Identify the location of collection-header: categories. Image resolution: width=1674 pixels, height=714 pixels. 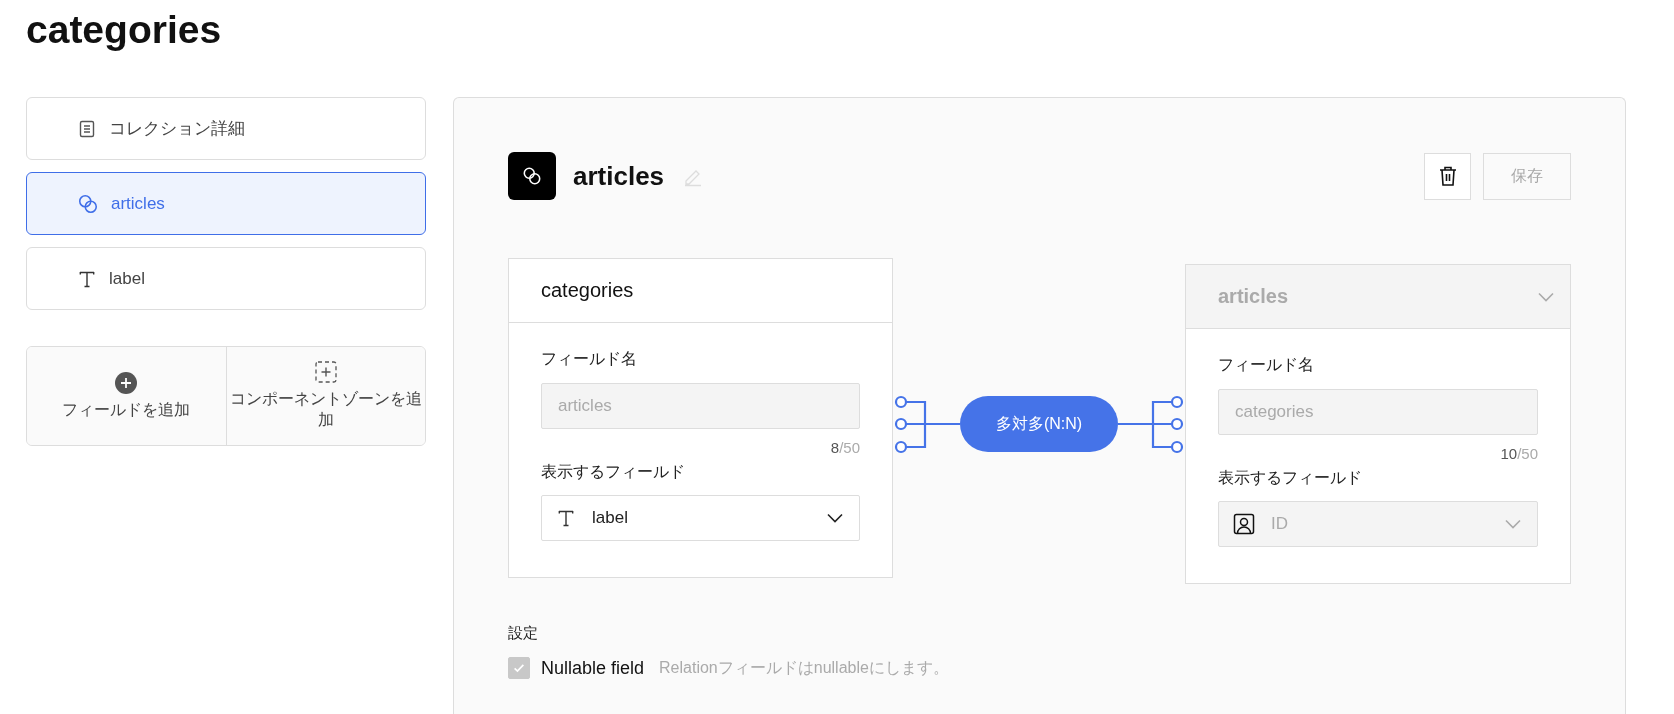
(700, 291).